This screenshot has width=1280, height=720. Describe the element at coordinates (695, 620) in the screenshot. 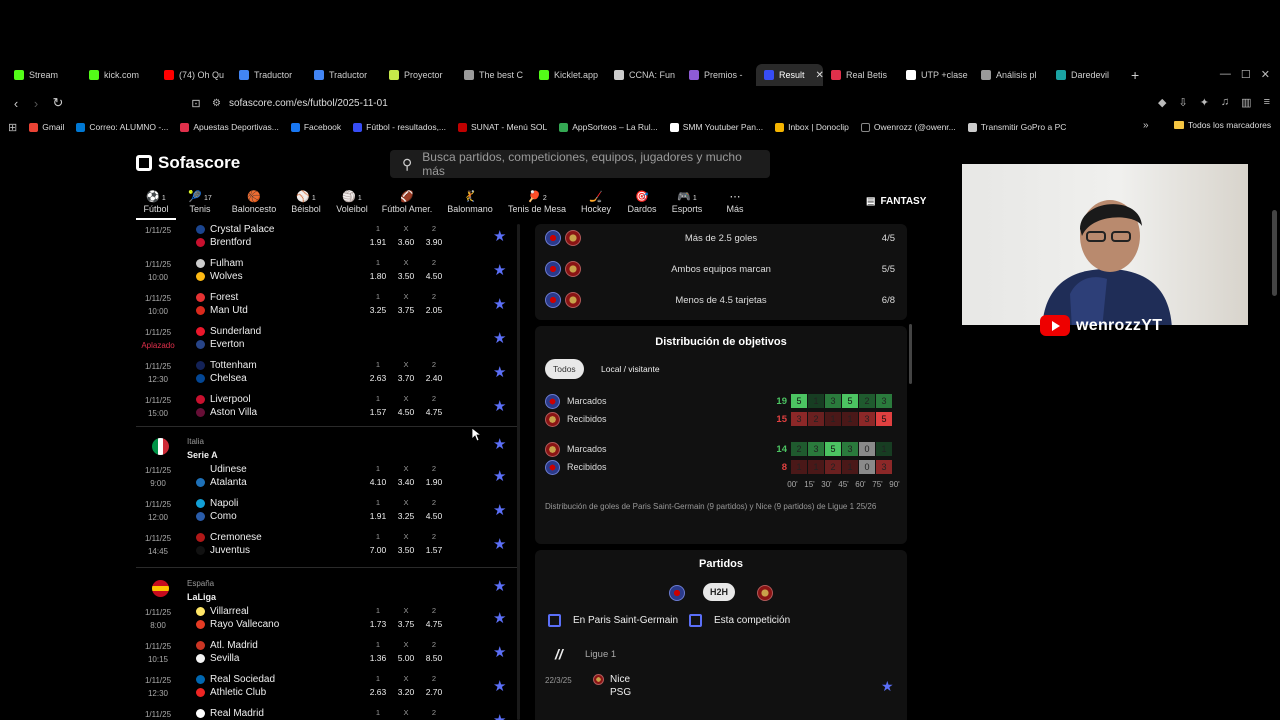

I see `filter-competition-checkbox` at that location.